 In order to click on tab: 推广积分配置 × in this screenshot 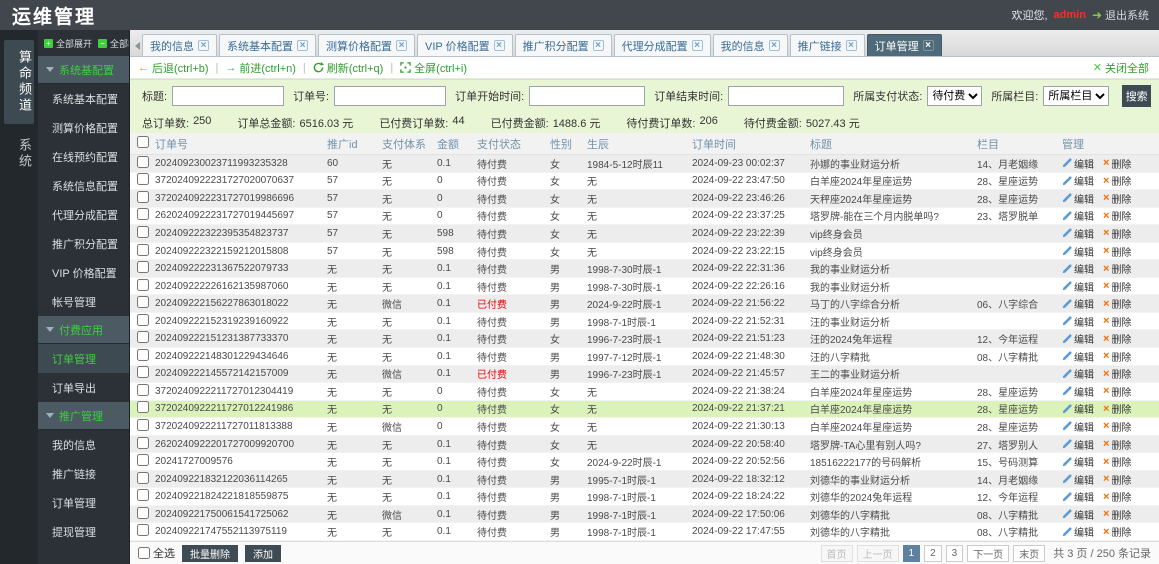, I will do `click(563, 45)`.